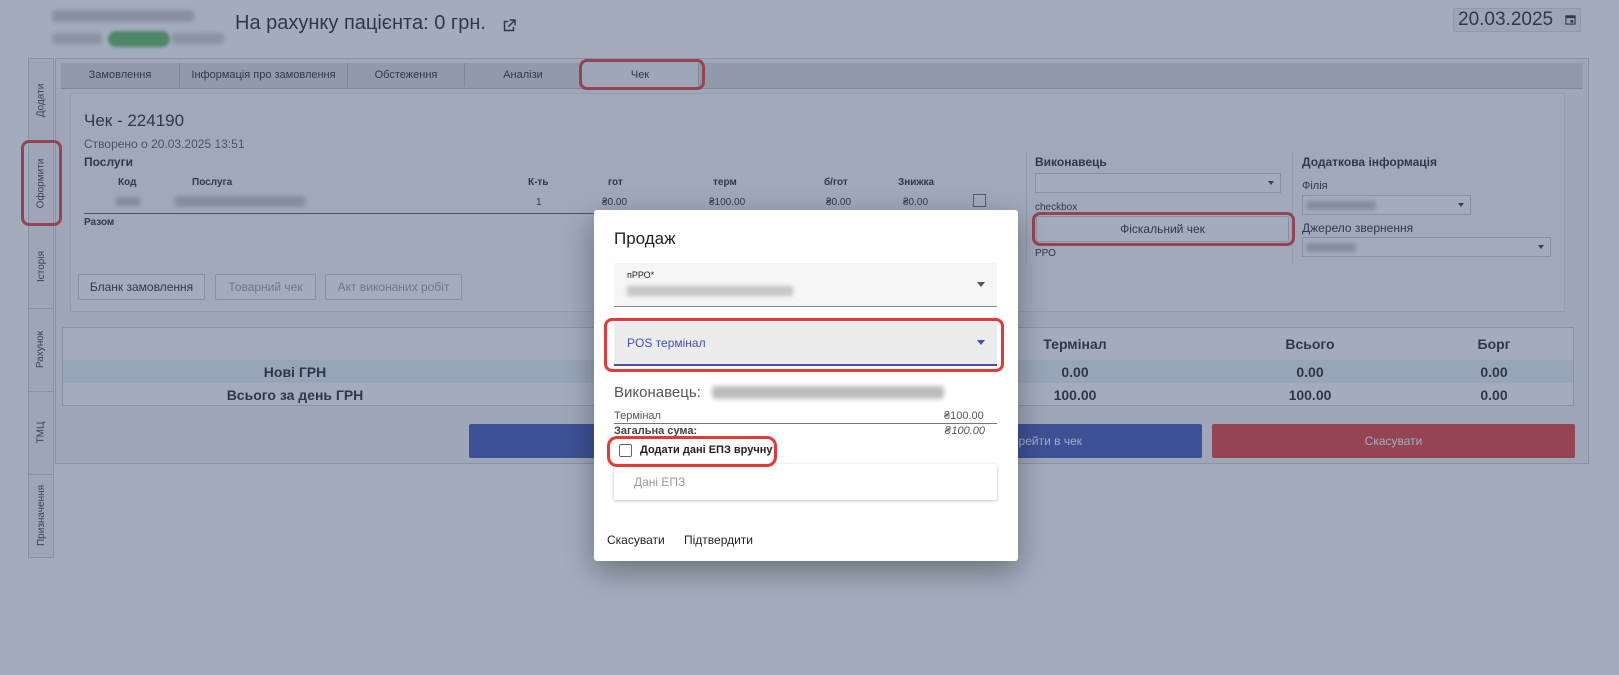 This screenshot has height=675, width=1619. What do you see at coordinates (636, 540) in the screenshot?
I see `dialog-cancel-button: Скасувати` at bounding box center [636, 540].